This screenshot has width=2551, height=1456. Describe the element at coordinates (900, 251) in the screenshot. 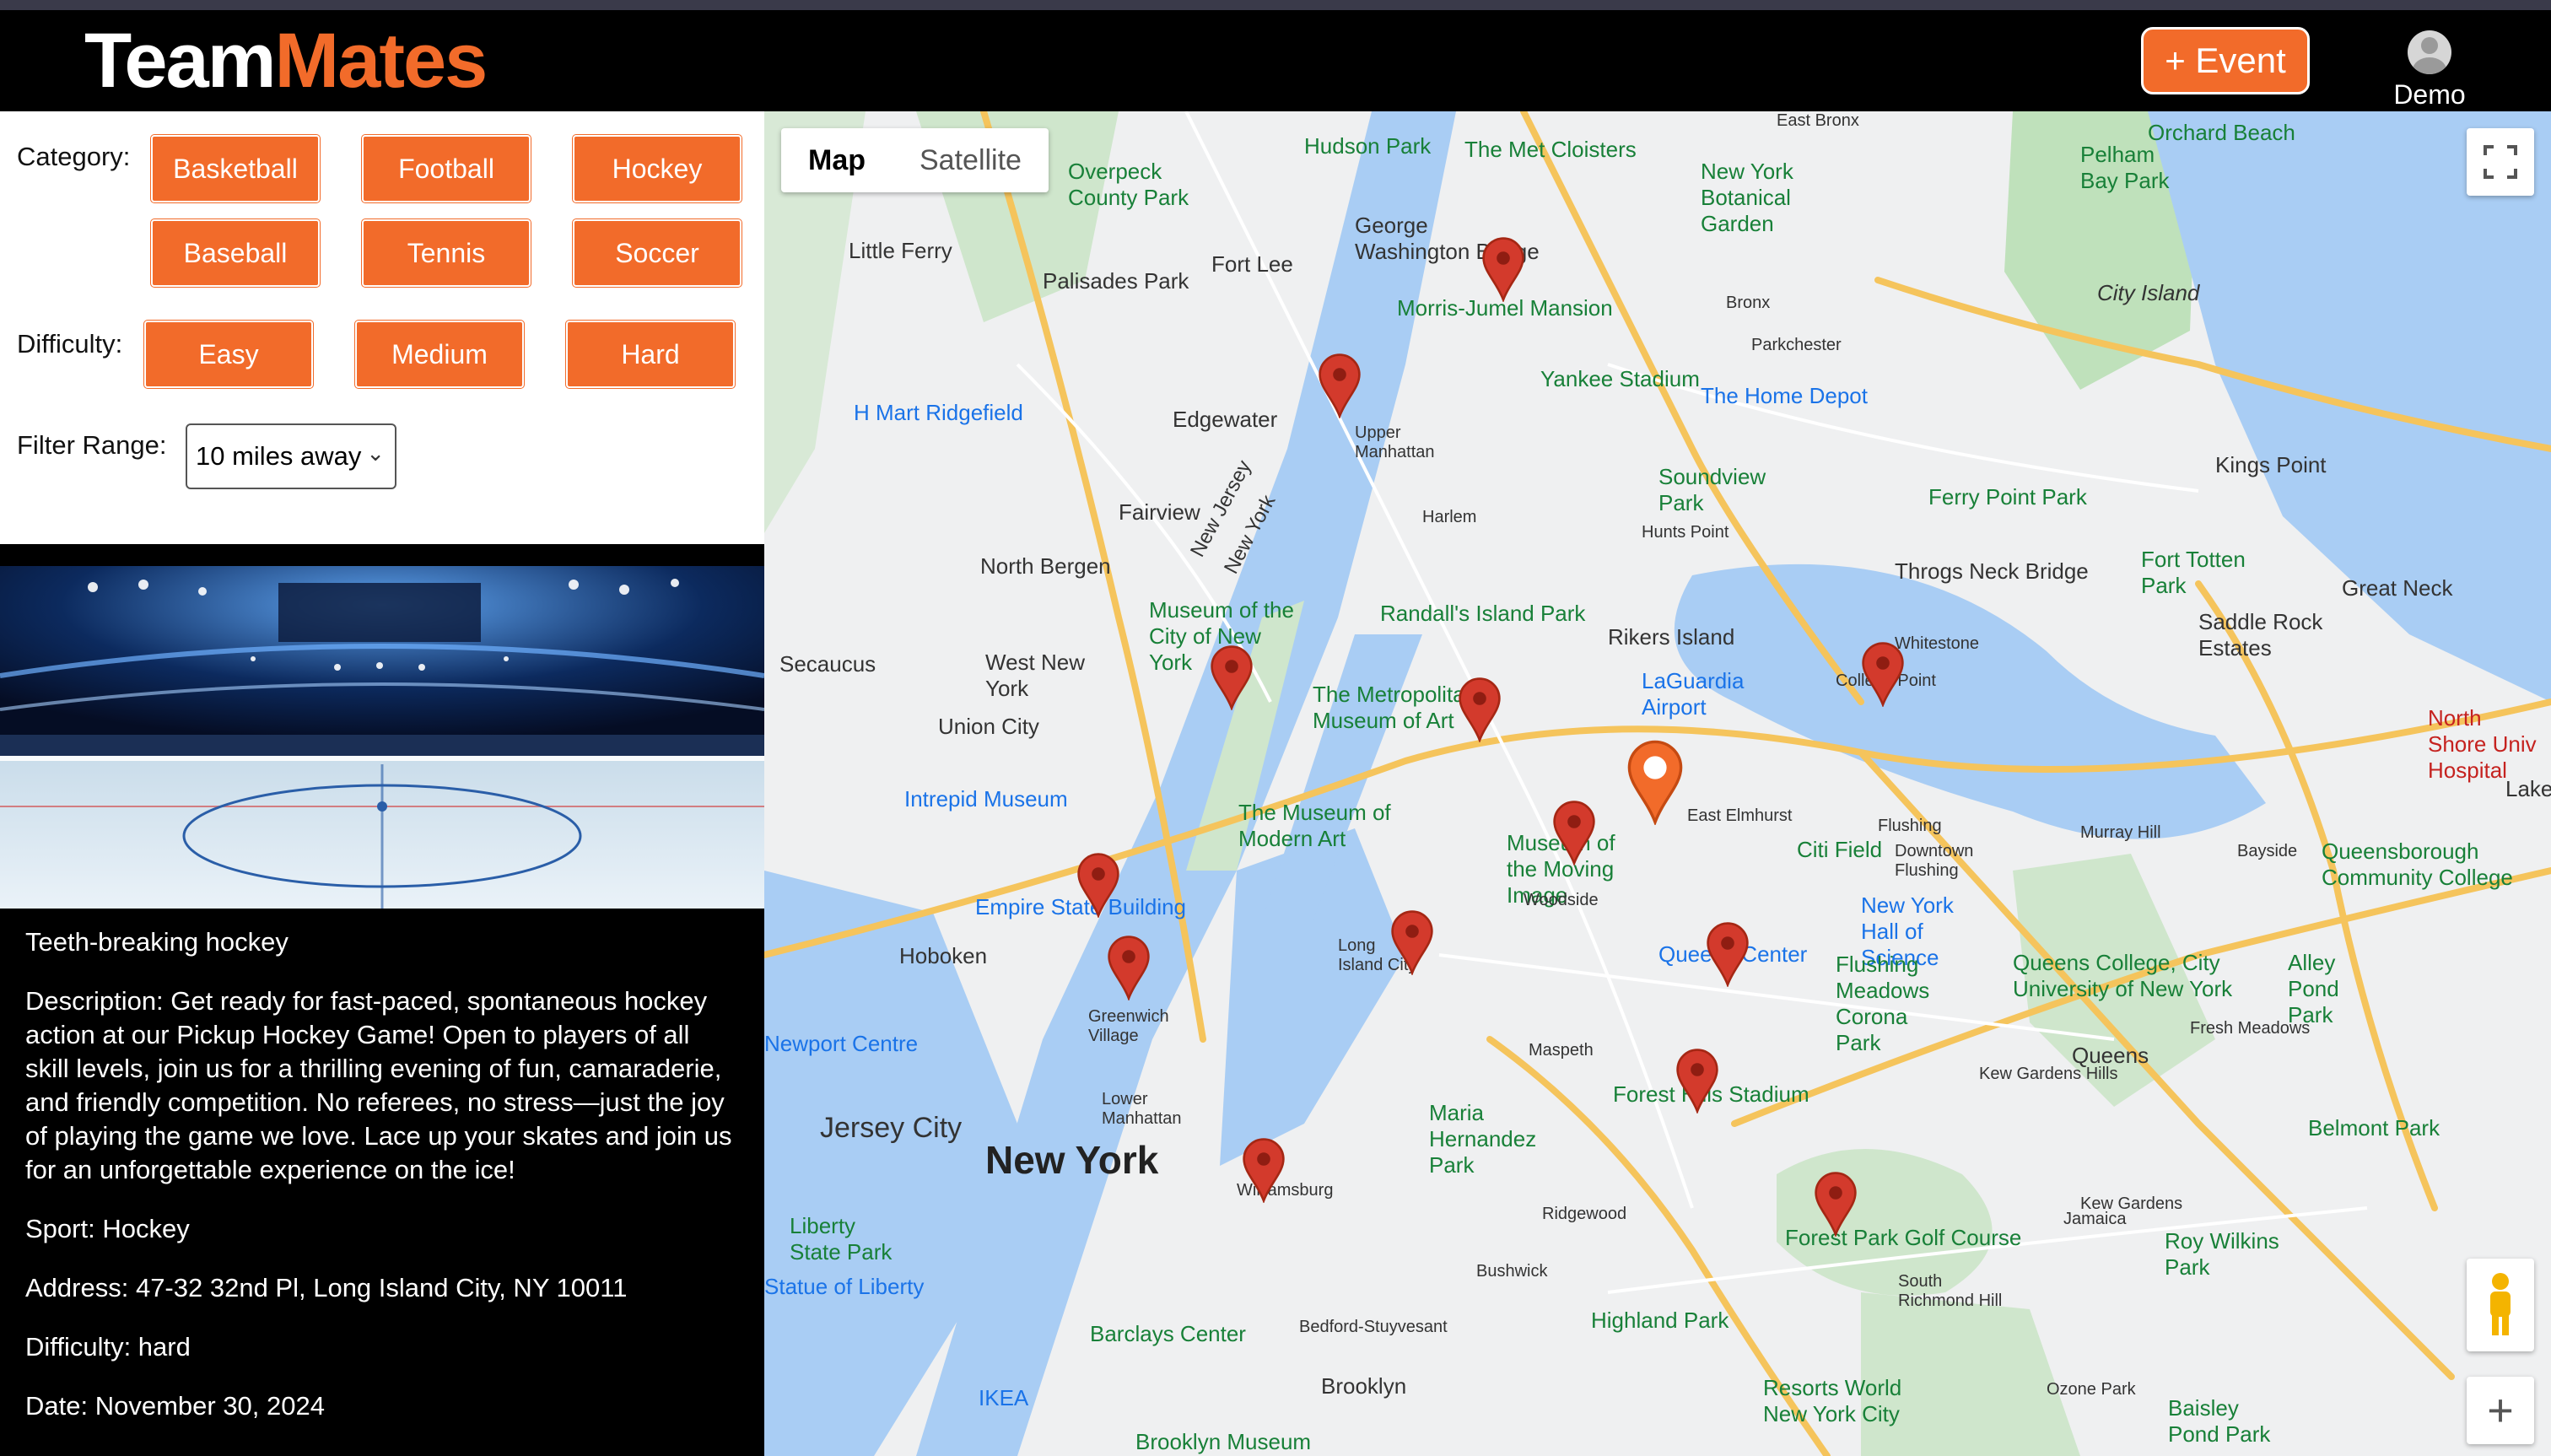

I see `map-label: Little Ferry` at that location.